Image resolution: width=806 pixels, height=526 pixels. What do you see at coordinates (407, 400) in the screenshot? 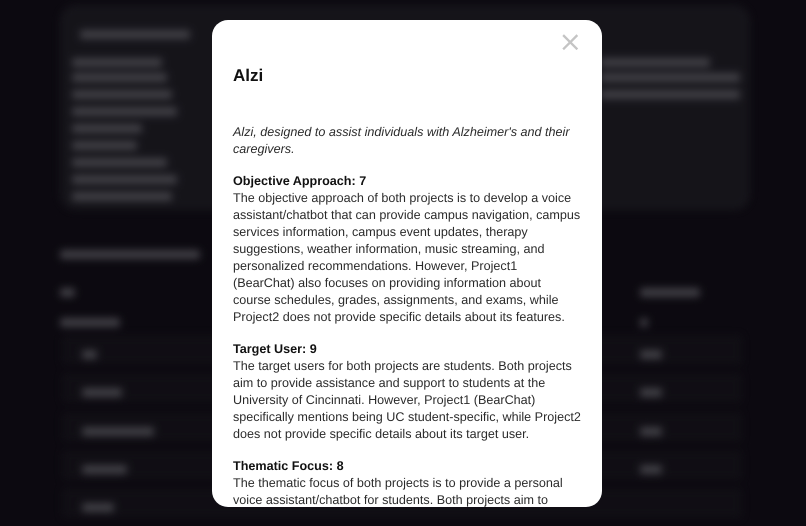
I see `criterion-explanation: The target users for both projects are students. Both projects aim to provide assistance and support to students at the University of Cincinnati. However, Project1 (BearChat) specifically mentions being UC student-specific, while Project2 does not provide specific details about its target user.` at bounding box center [407, 400].